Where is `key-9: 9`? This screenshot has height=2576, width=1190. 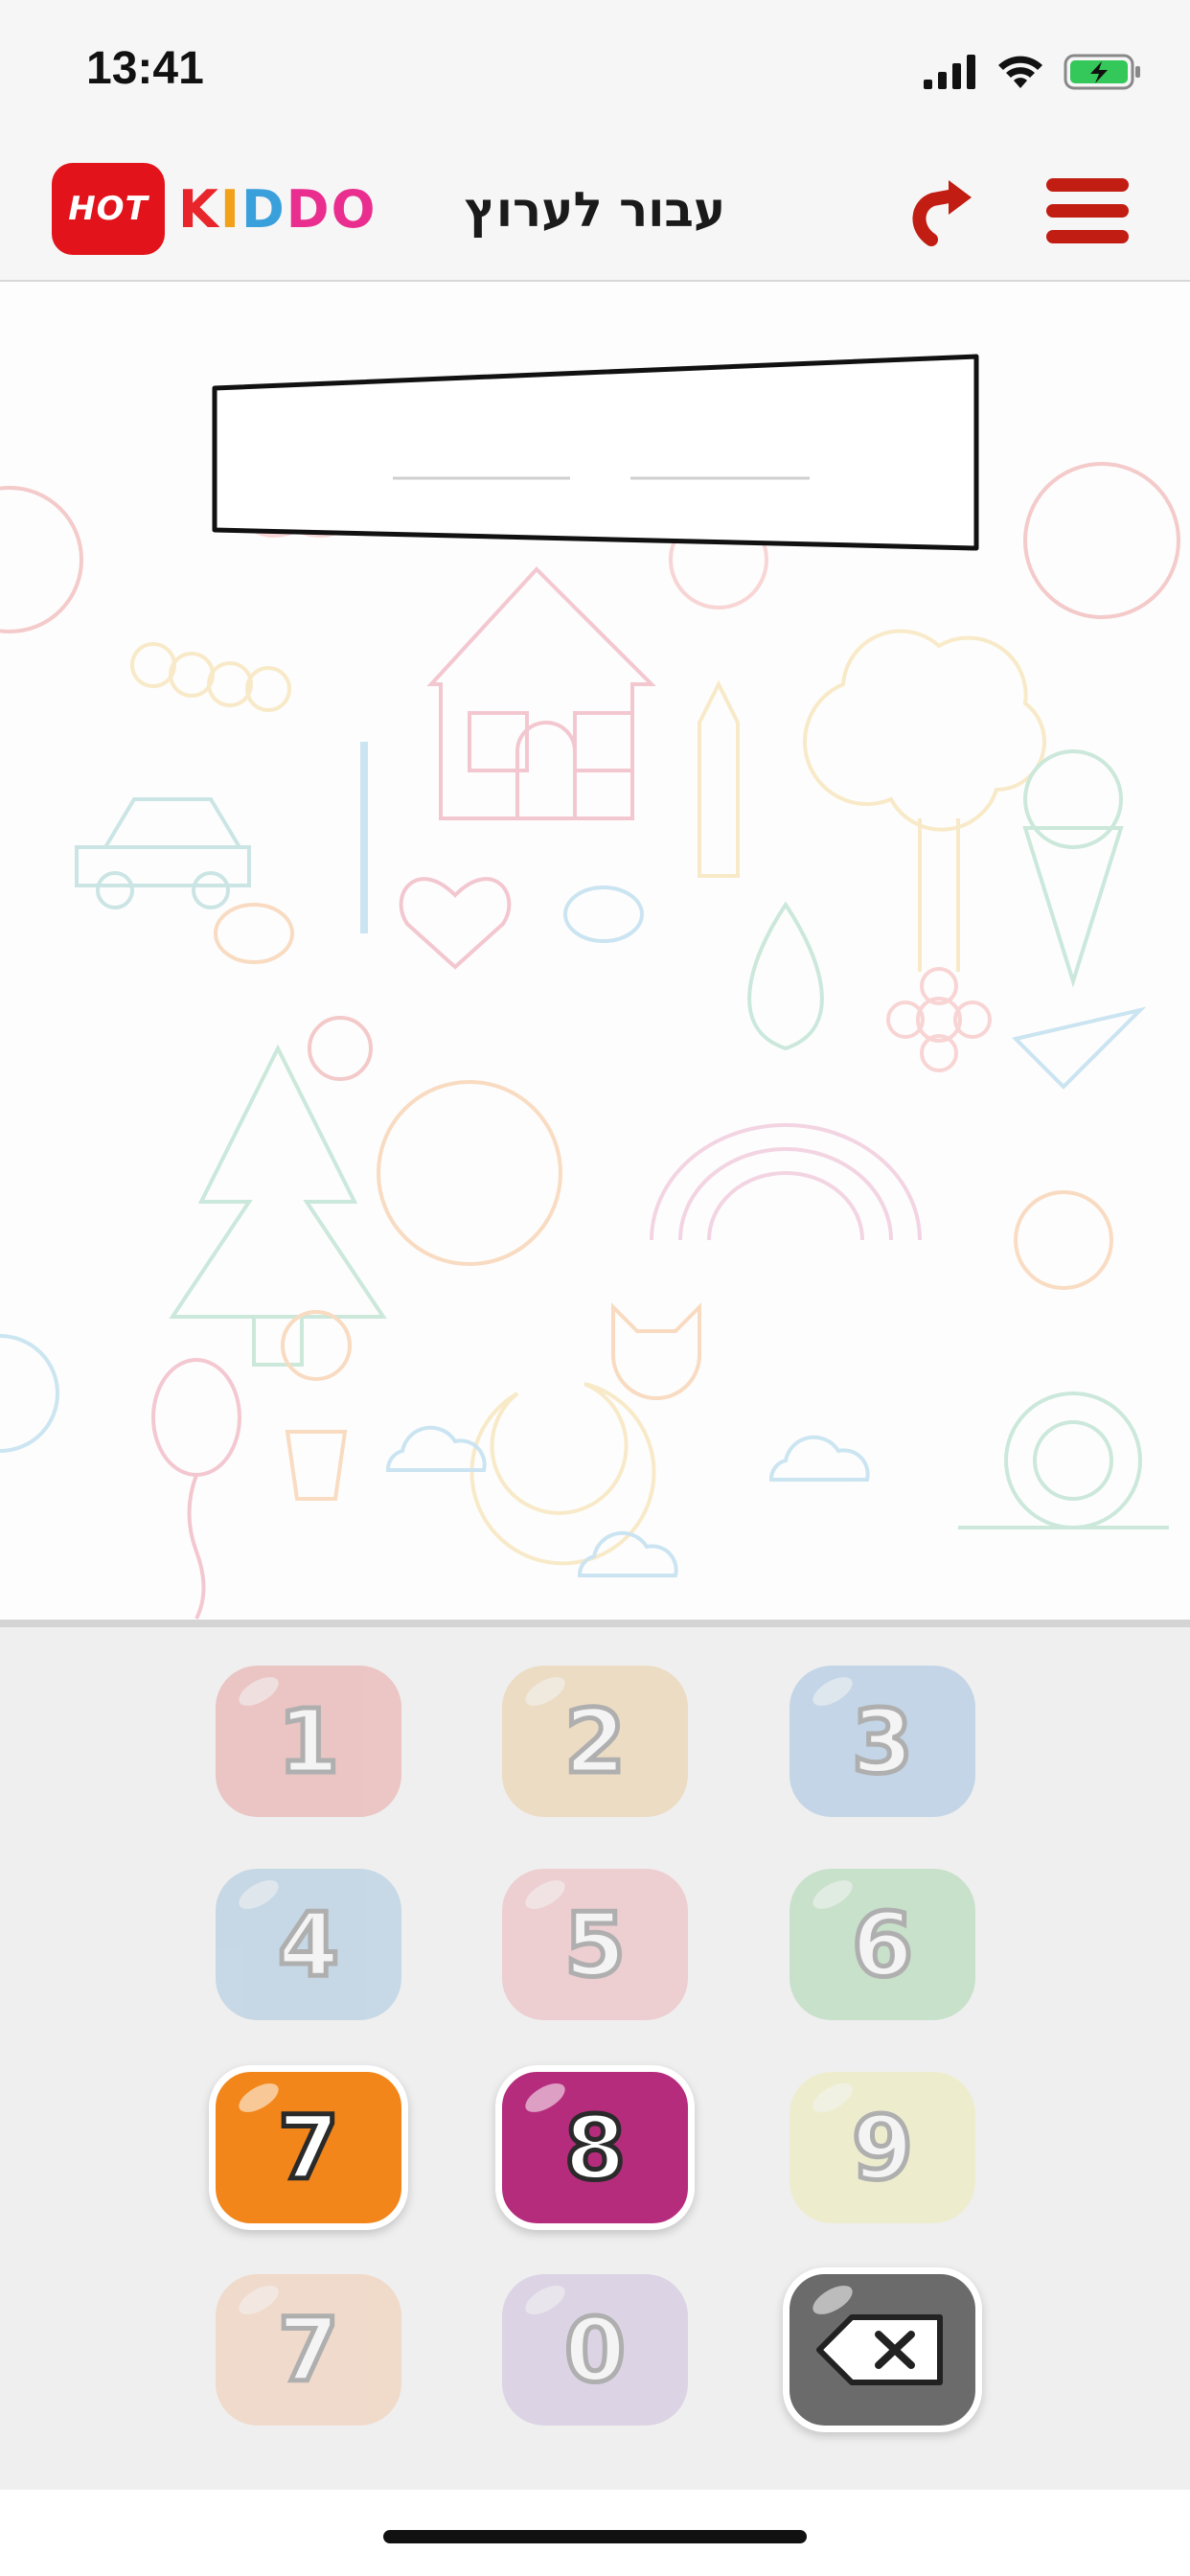 key-9: 9 is located at coordinates (883, 2147).